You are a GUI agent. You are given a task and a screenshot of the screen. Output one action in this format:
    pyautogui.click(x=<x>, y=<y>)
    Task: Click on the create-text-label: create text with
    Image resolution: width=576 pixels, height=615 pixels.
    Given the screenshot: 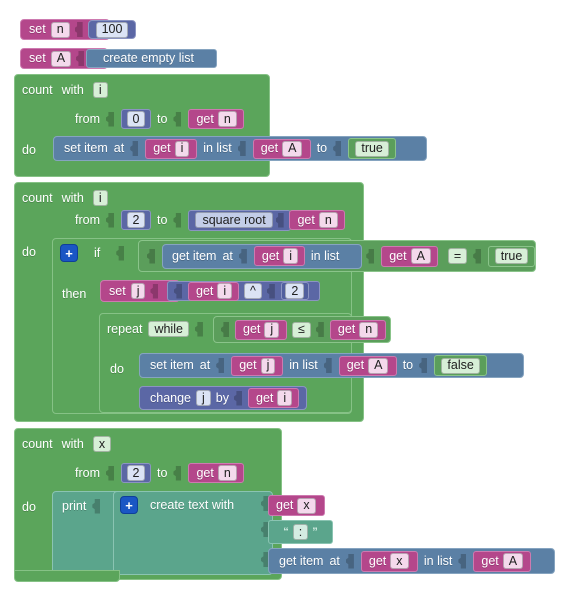 What is the action you would take?
    pyautogui.click(x=192, y=504)
    